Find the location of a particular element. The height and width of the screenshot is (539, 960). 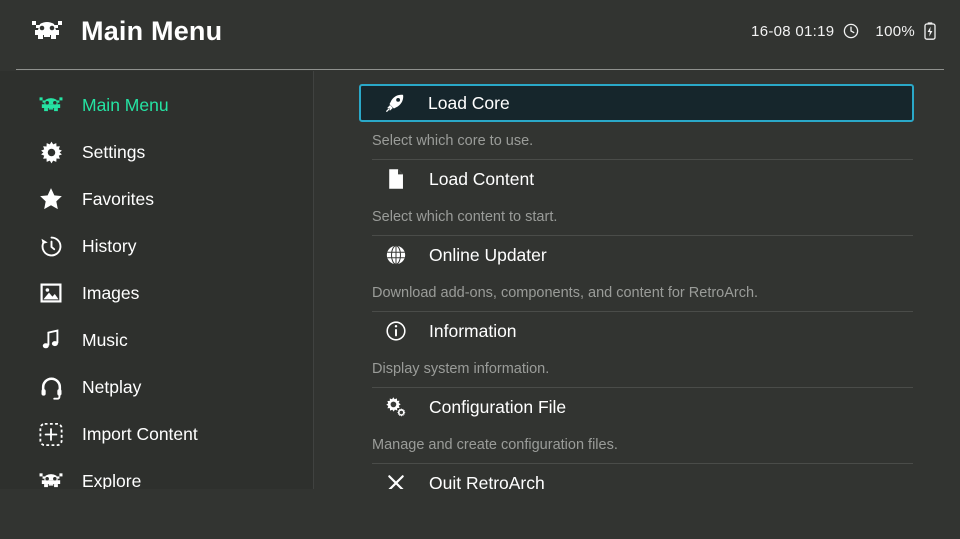

menu-entry-load-core: Load Core is located at coordinates (636, 103).